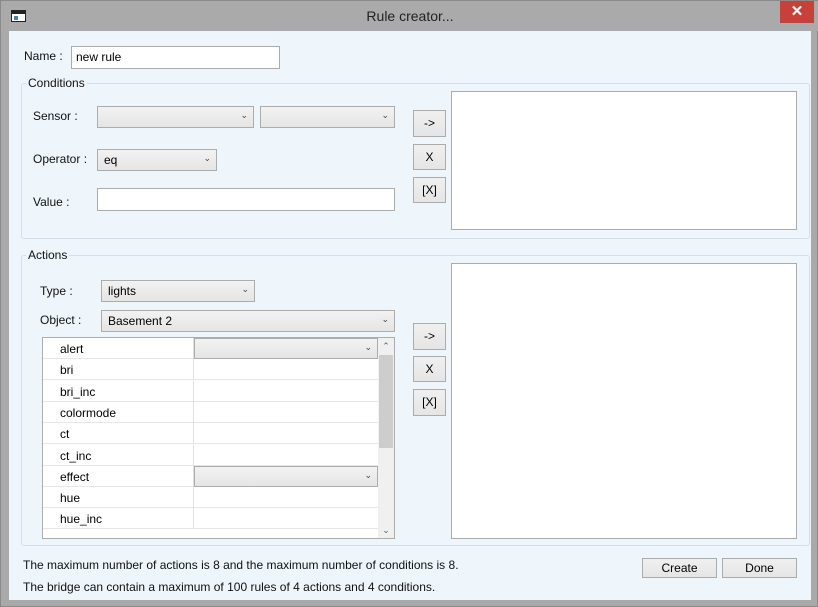 The image size is (818, 607). I want to click on actions-group-label: Actions, so click(48, 255).